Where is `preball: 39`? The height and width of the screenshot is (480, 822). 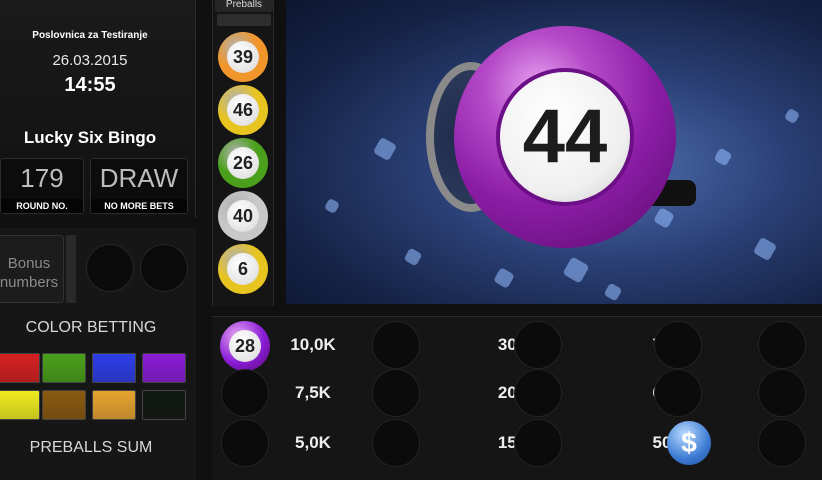 preball: 39 is located at coordinates (243, 57).